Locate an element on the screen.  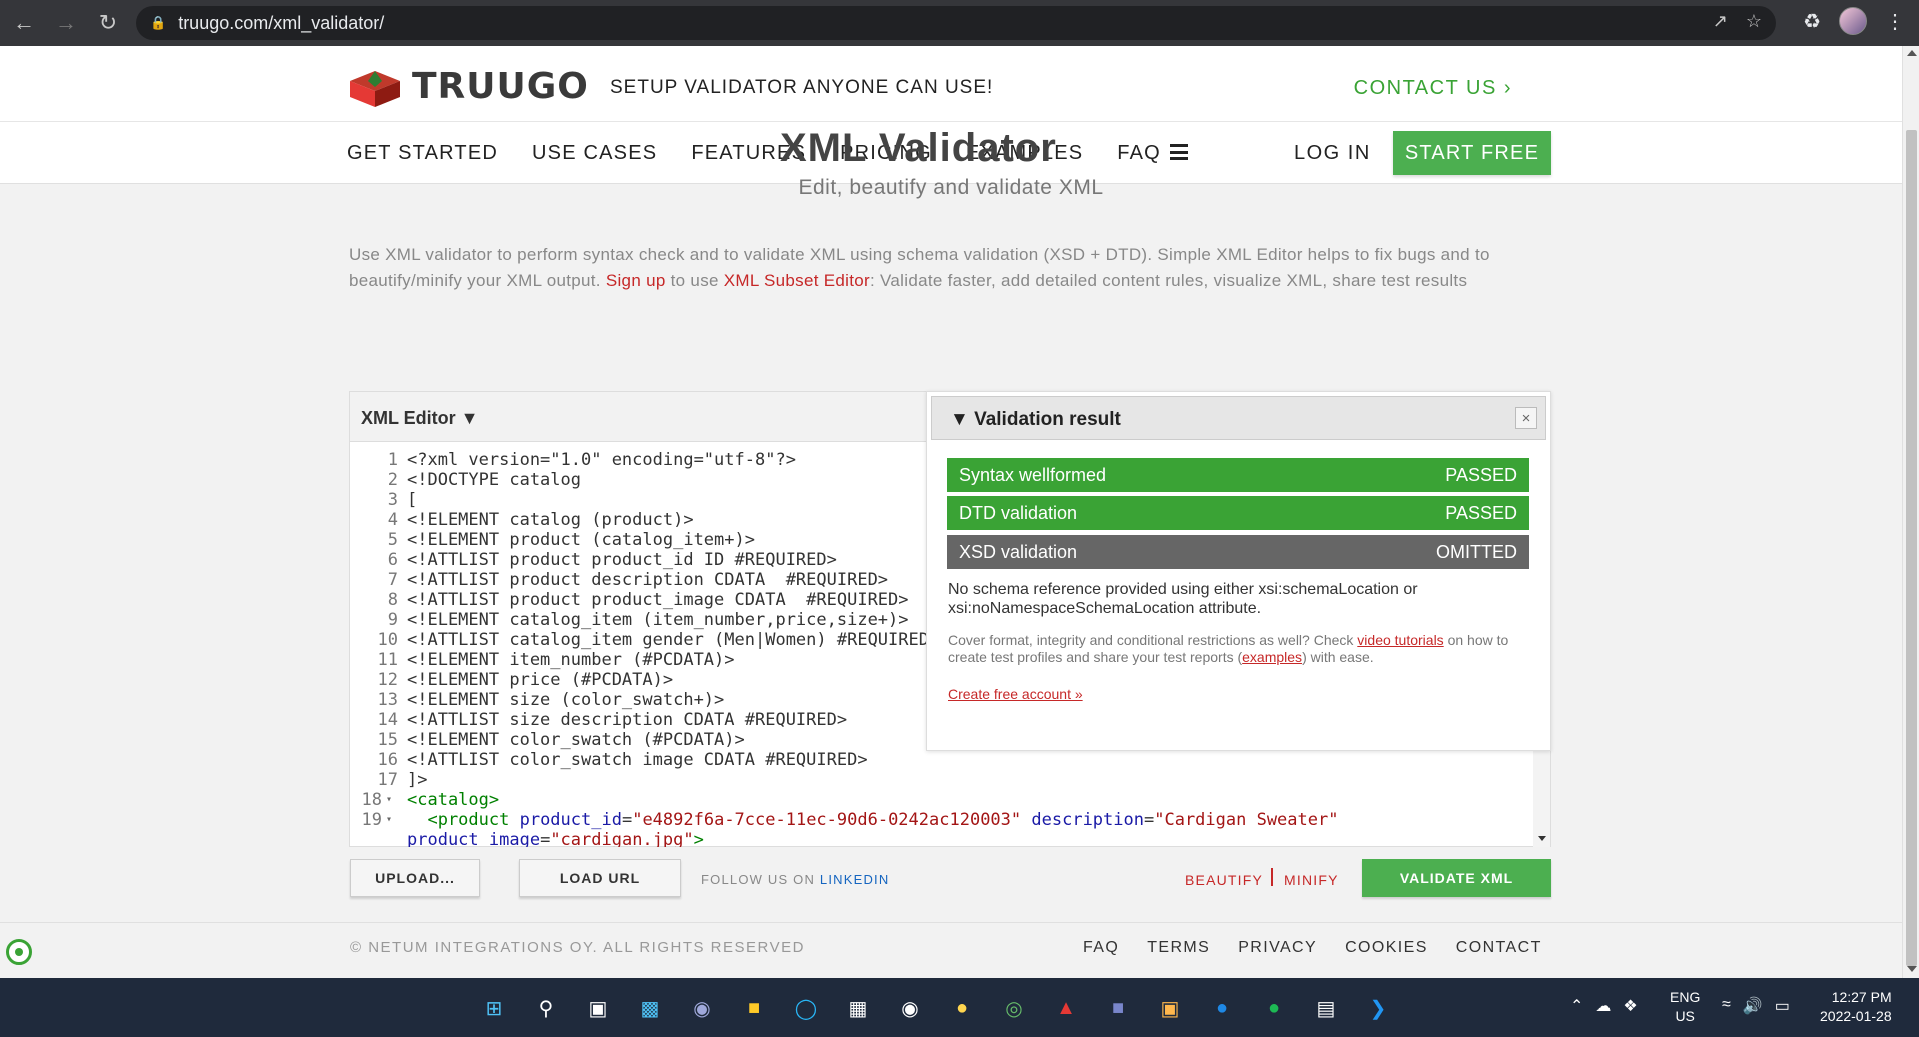
line-number: 10 is located at coordinates (387, 640).